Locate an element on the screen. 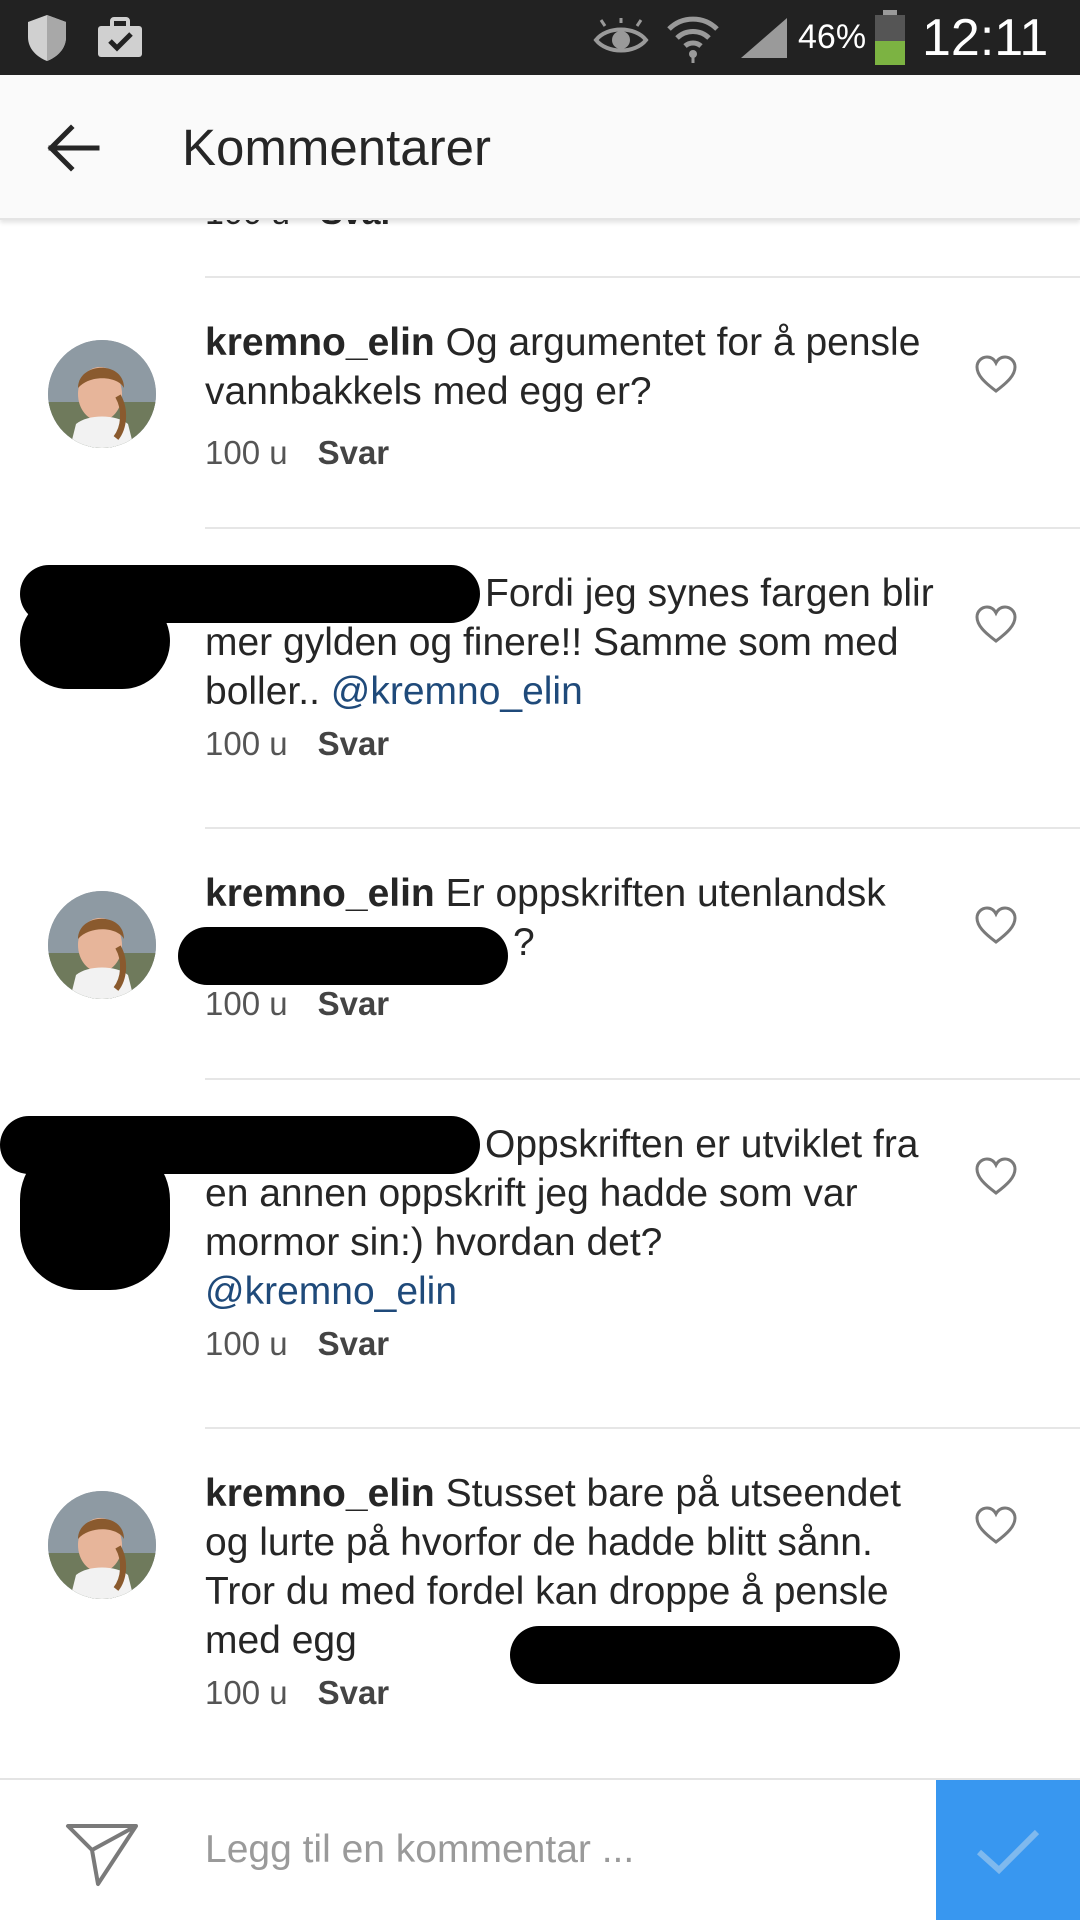 The width and height of the screenshot is (1080, 1920). comment-body: Er oppskriften utenlandsk is located at coordinates (665, 893).